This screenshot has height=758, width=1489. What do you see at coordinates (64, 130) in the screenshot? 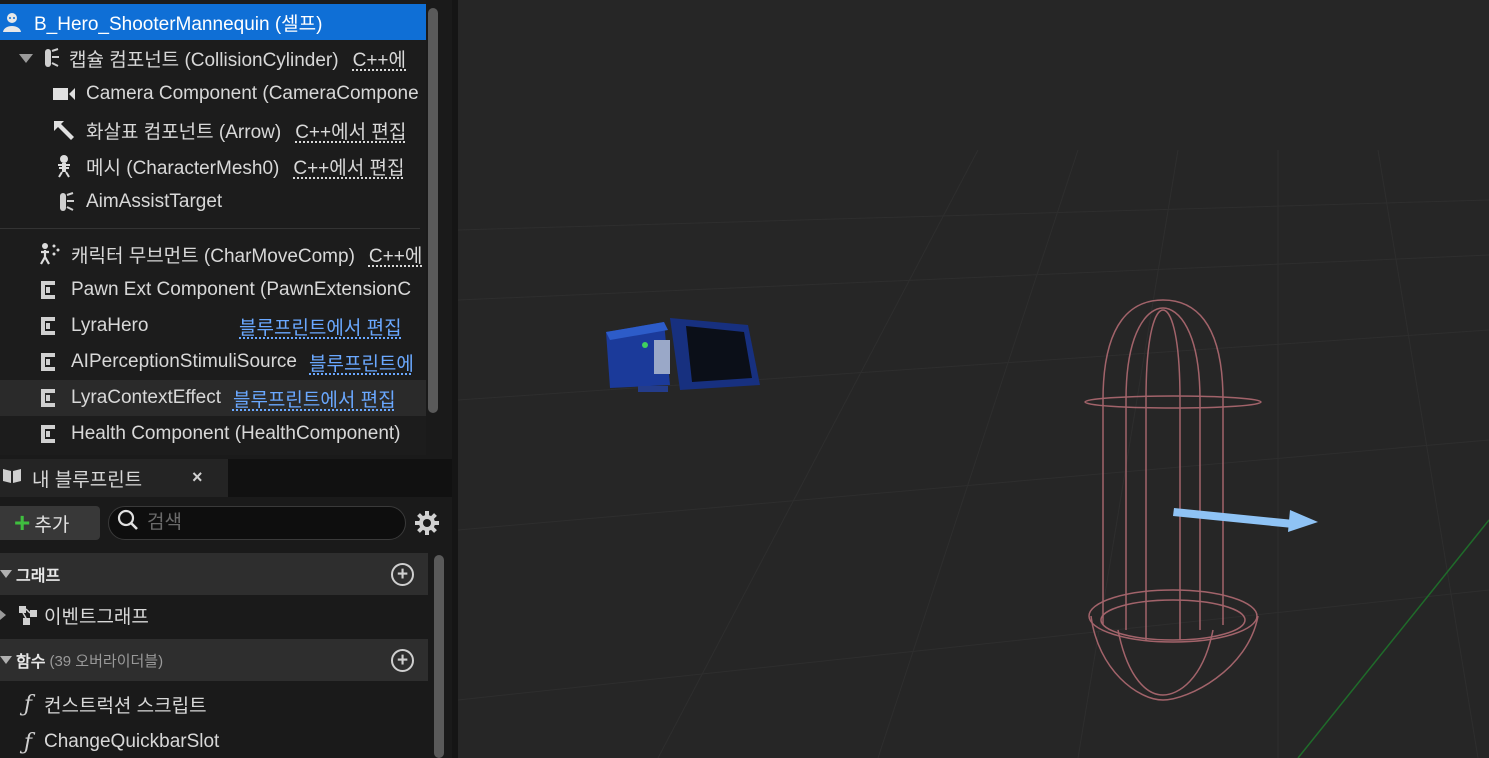
I see `arrow-icon` at bounding box center [64, 130].